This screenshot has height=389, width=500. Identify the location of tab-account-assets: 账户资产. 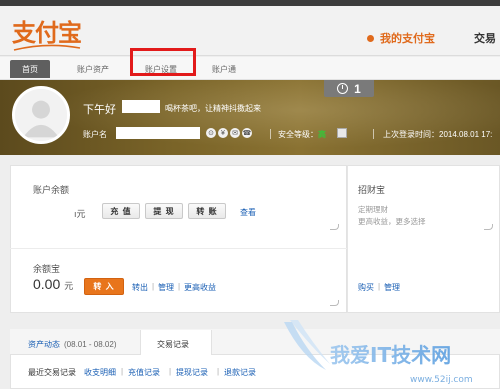
(93, 69).